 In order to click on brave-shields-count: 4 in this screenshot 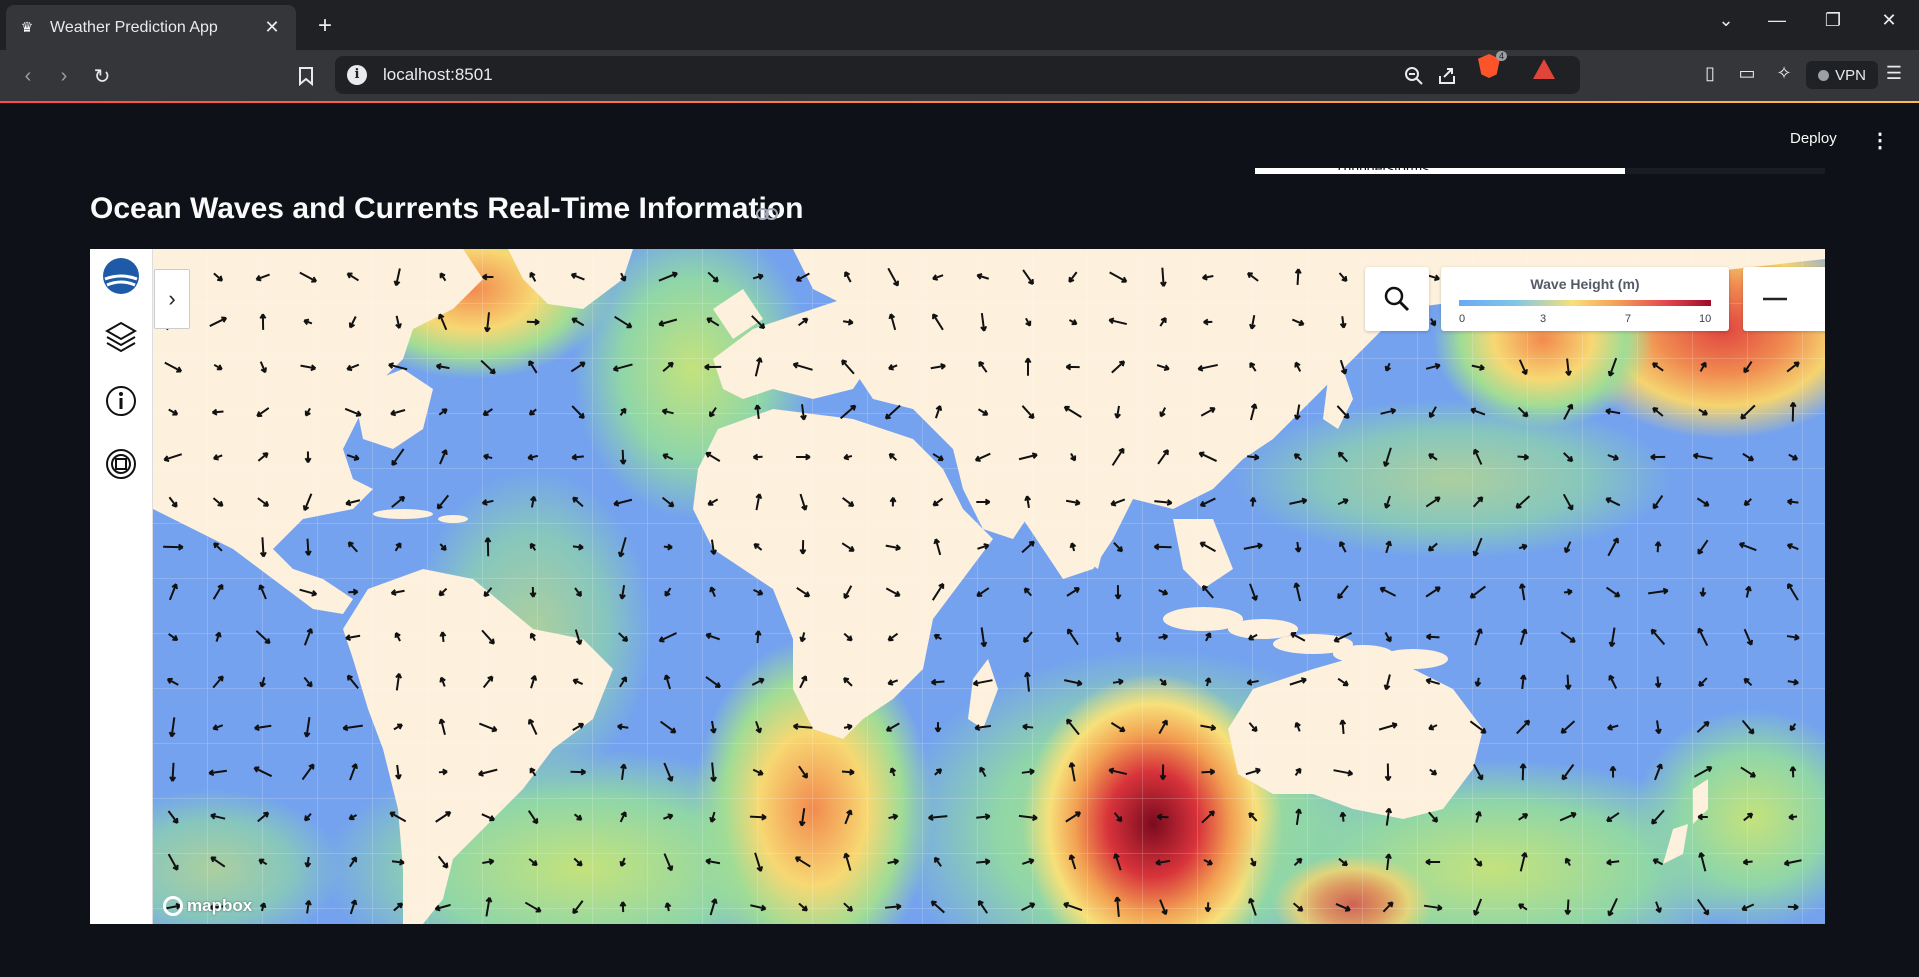, I will do `click(1502, 56)`.